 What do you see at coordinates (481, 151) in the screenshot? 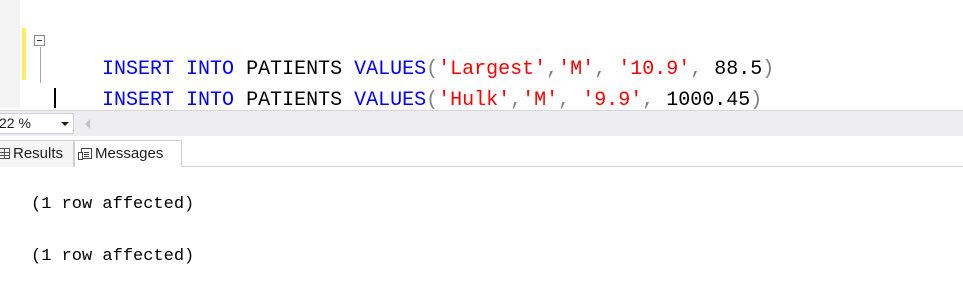
I see `results-tabstrip: Results Messages` at bounding box center [481, 151].